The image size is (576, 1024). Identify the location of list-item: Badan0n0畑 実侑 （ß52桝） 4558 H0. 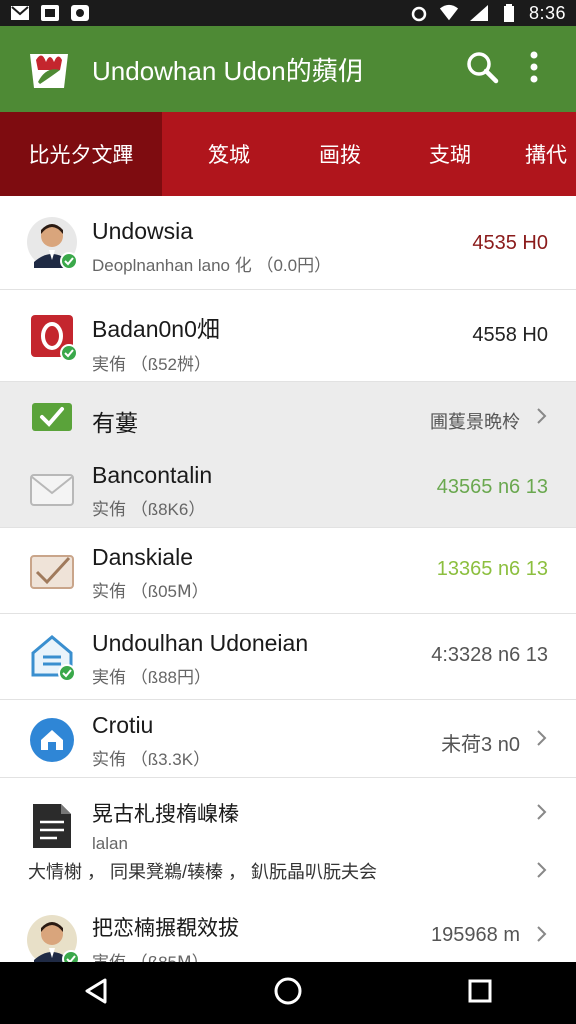
(288, 336).